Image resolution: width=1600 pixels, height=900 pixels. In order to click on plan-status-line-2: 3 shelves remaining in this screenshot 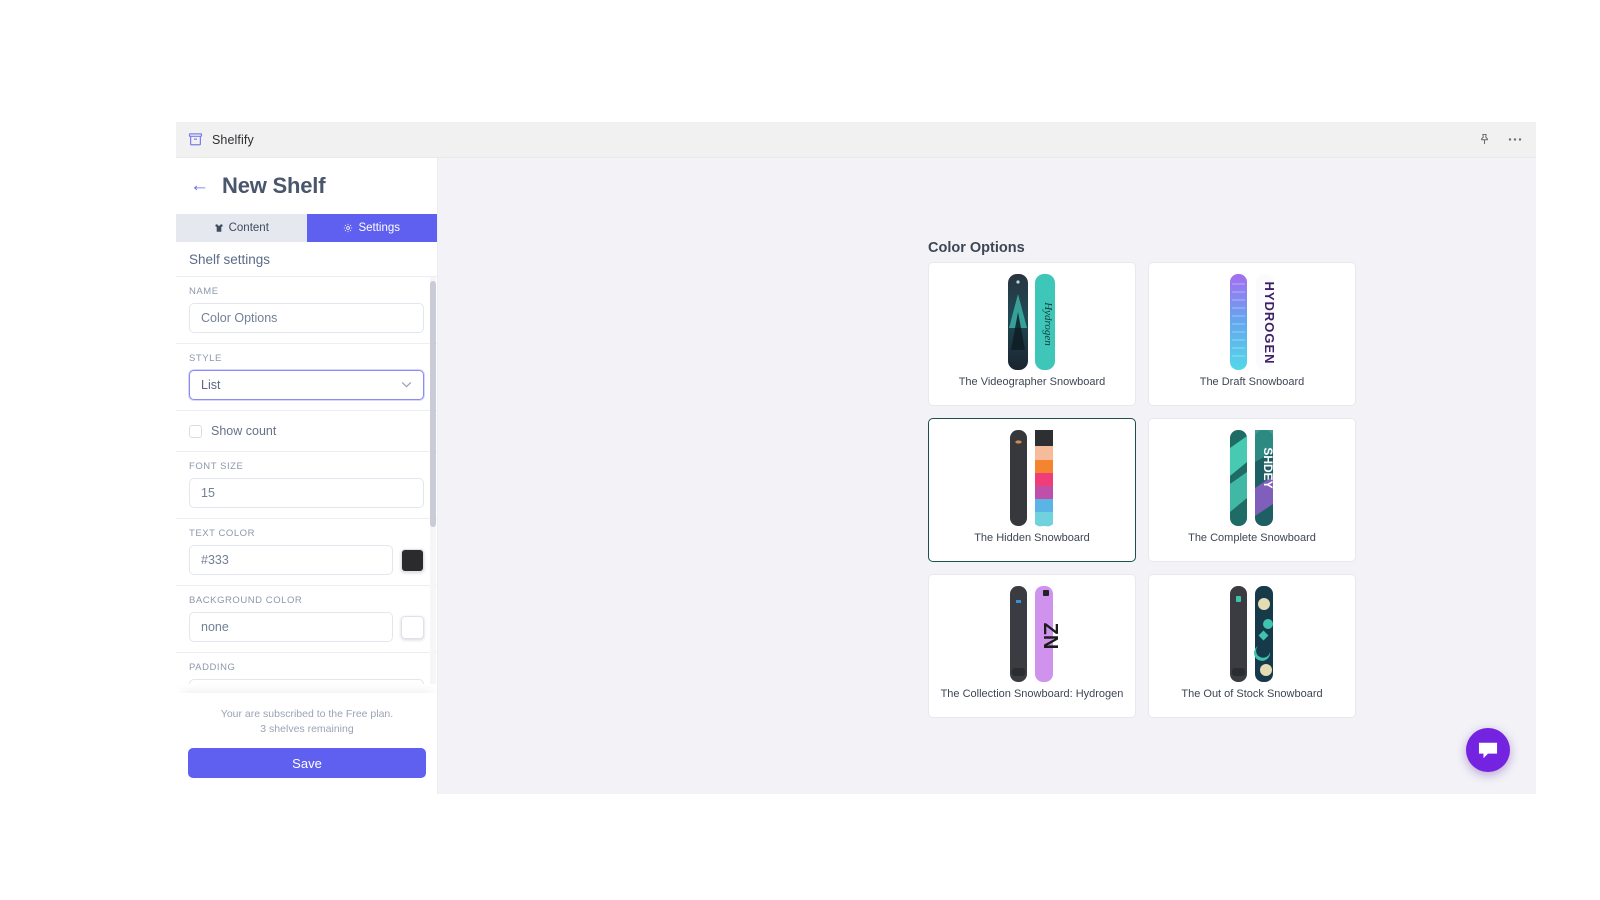, I will do `click(307, 728)`.